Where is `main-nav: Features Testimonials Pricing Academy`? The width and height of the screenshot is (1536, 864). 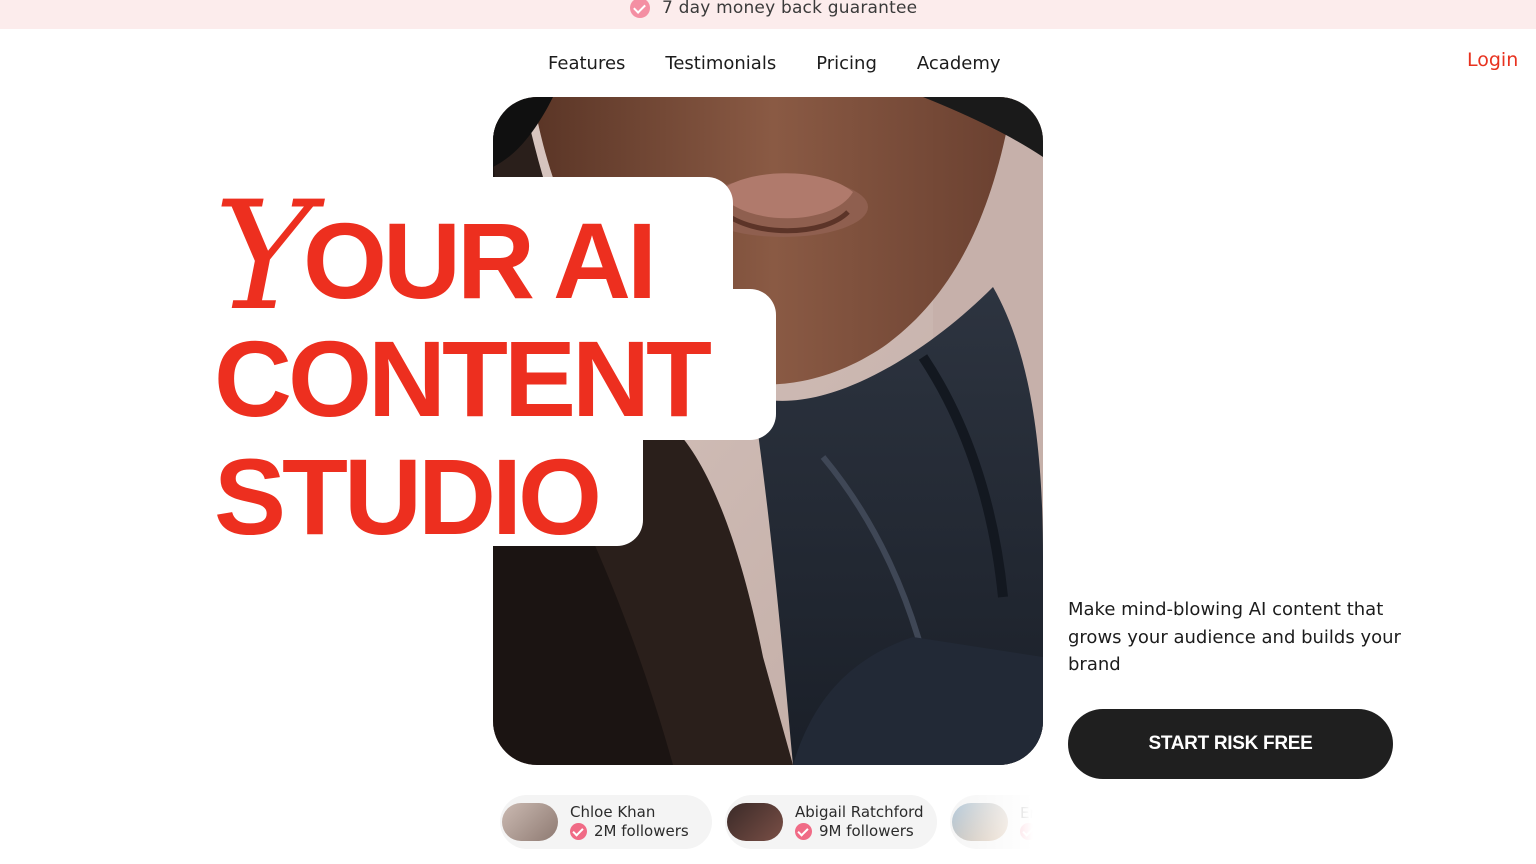 main-nav: Features Testimonials Pricing Academy is located at coordinates (774, 63).